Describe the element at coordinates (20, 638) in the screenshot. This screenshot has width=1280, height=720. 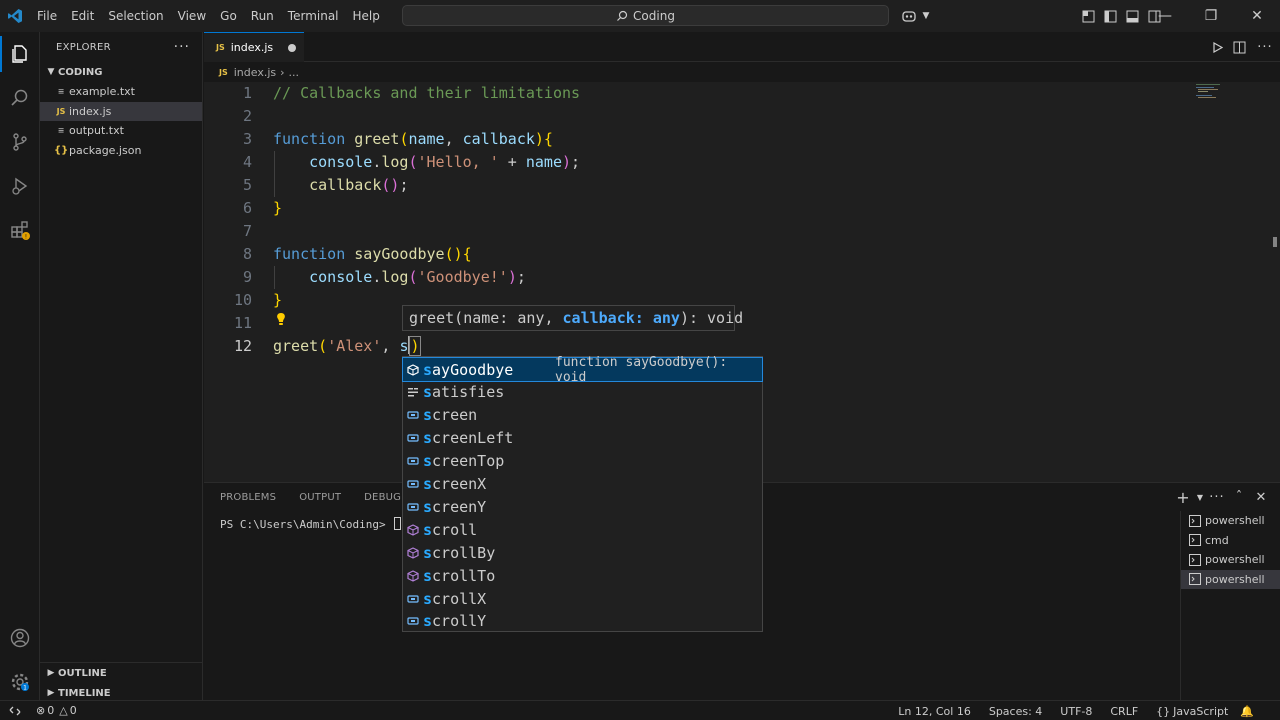
I see `accounts-icon` at that location.